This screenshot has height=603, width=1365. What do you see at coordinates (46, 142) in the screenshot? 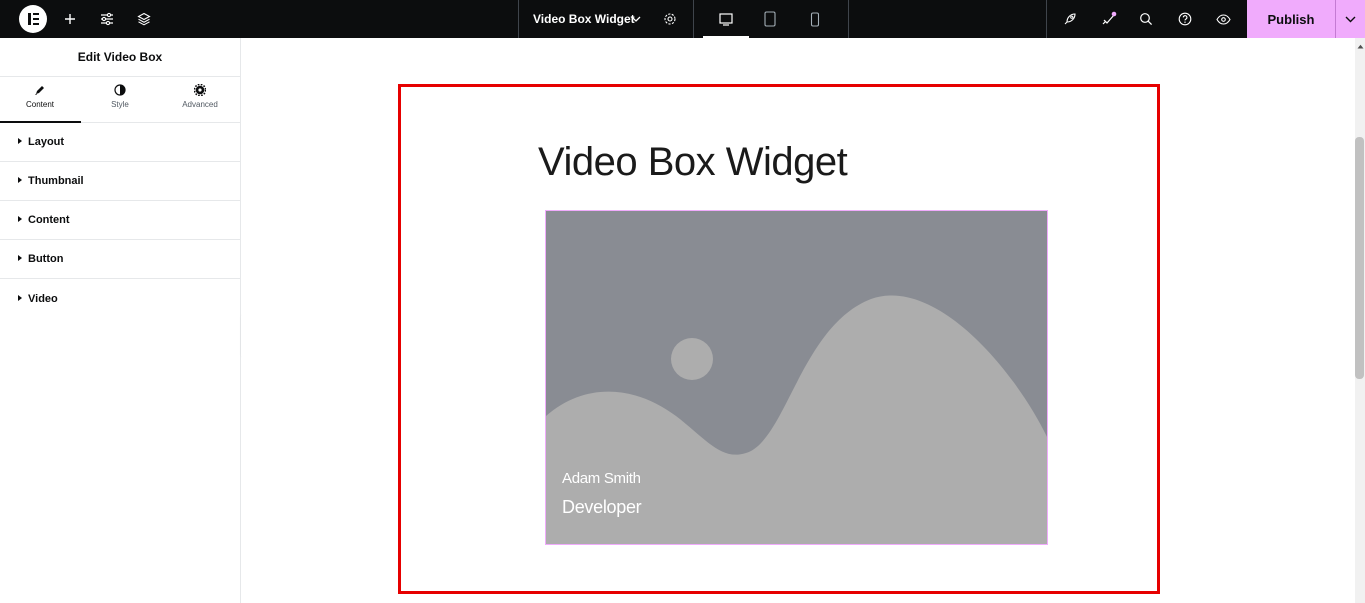
I see `section-label: Layout` at bounding box center [46, 142].